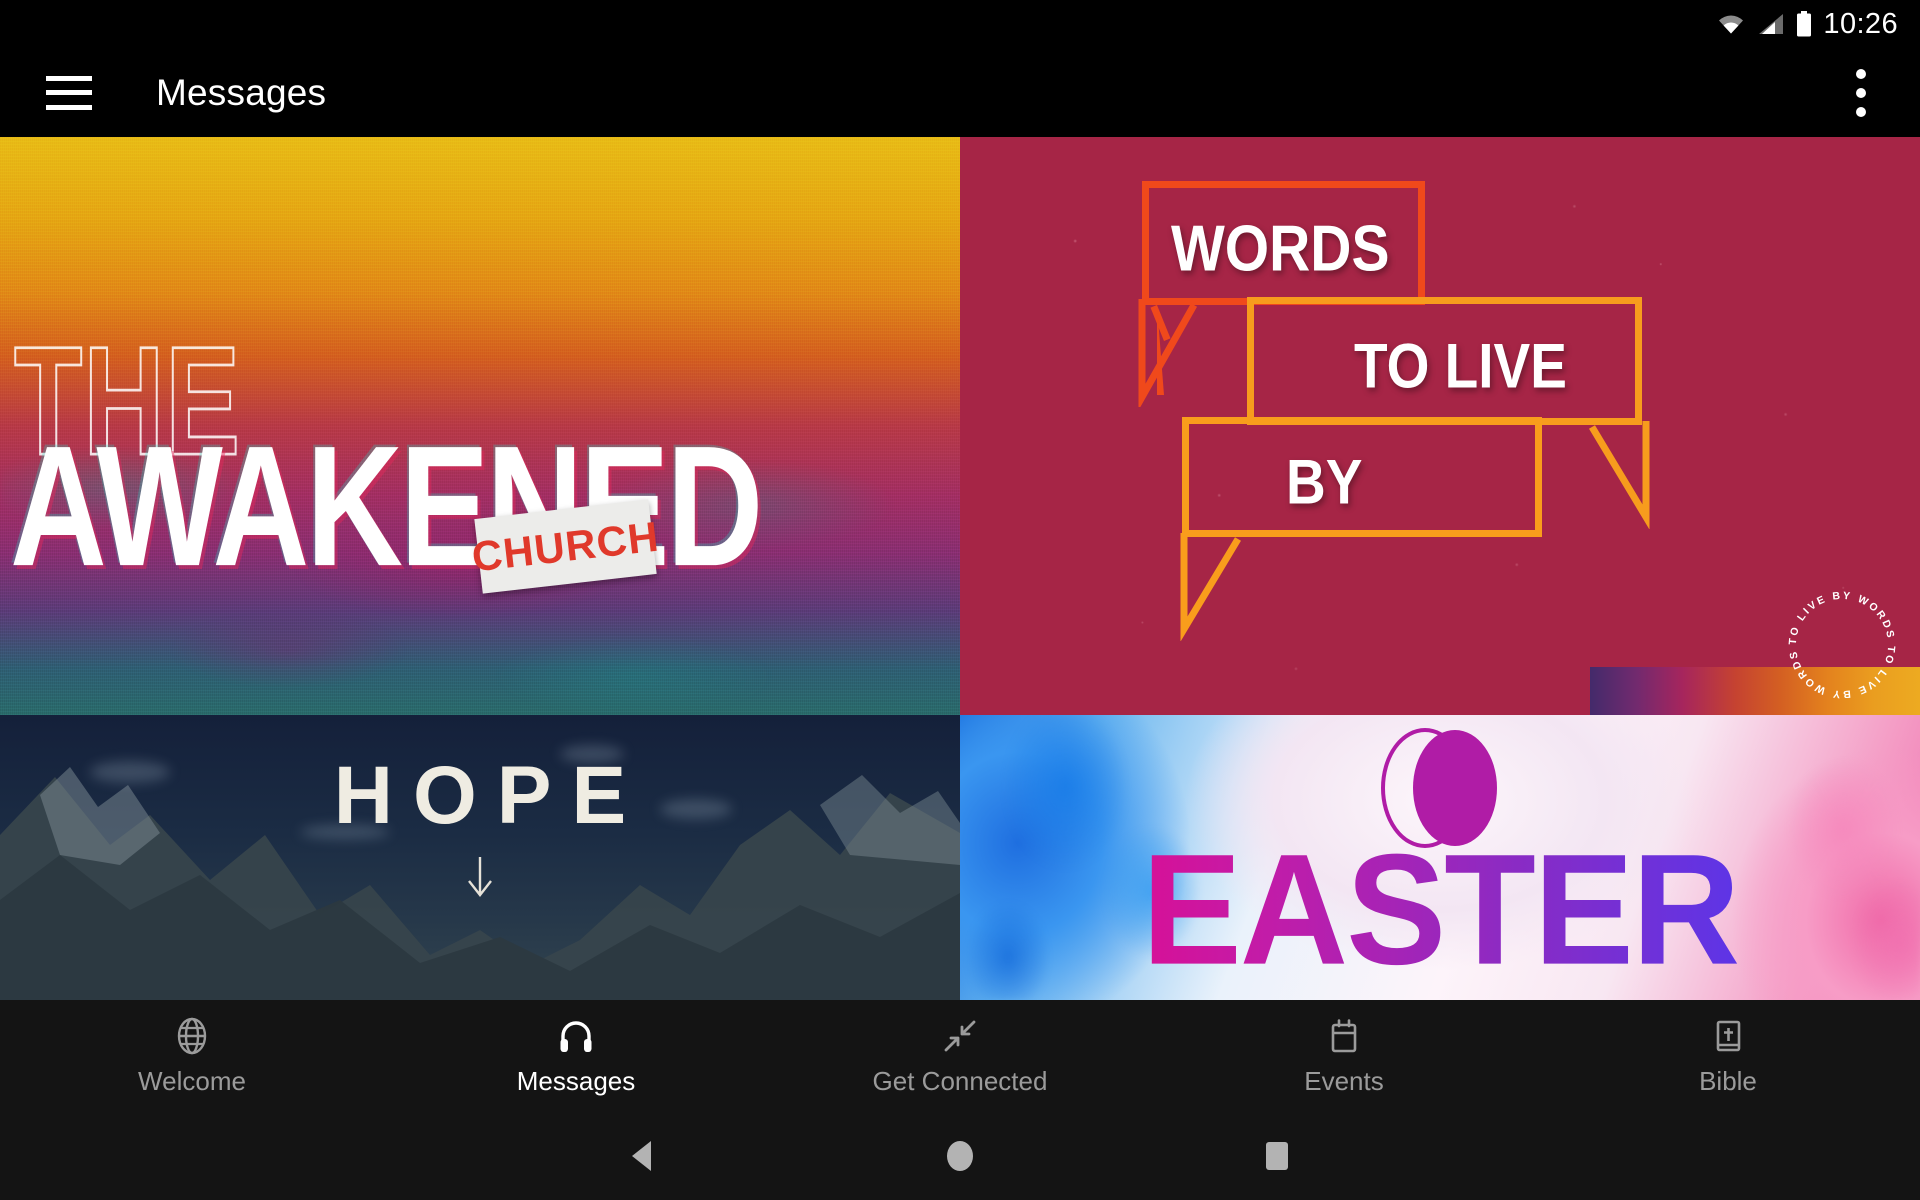 Image resolution: width=1920 pixels, height=1200 pixels. I want to click on hope-down-arrow-icon, so click(480, 877).